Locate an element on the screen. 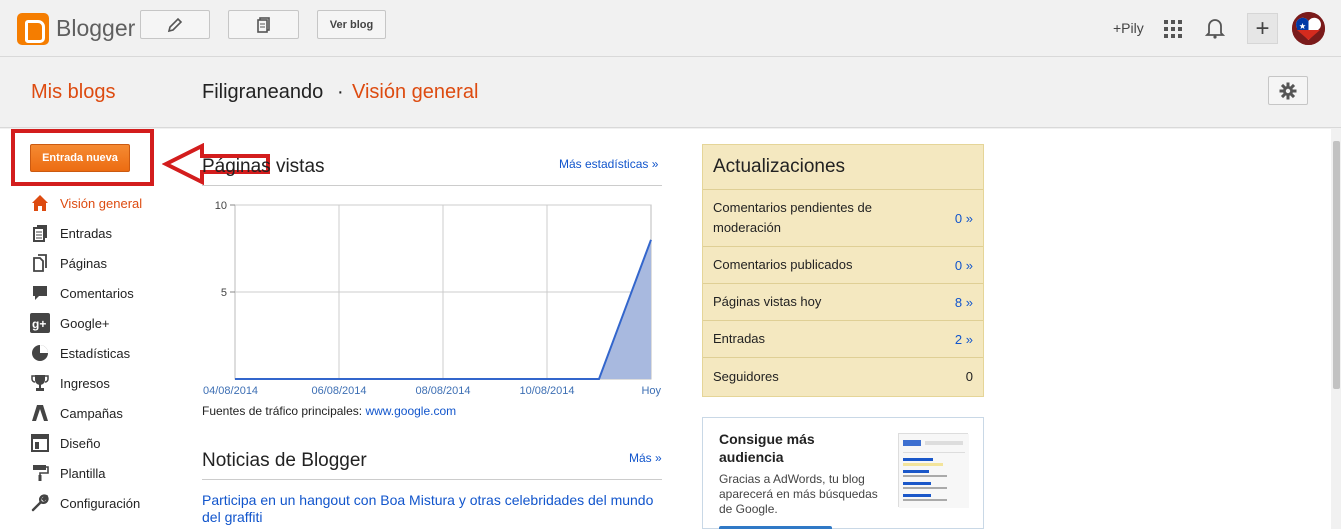 This screenshot has width=1341, height=529. sidebar-item-label: Diseño is located at coordinates (80, 443).